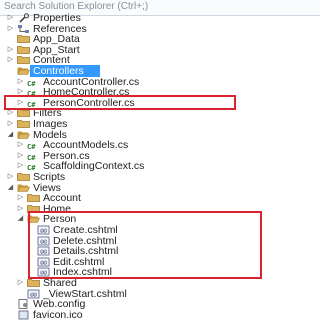  Describe the element at coordinates (24, 18) in the screenshot. I see `wrench-icon` at that location.